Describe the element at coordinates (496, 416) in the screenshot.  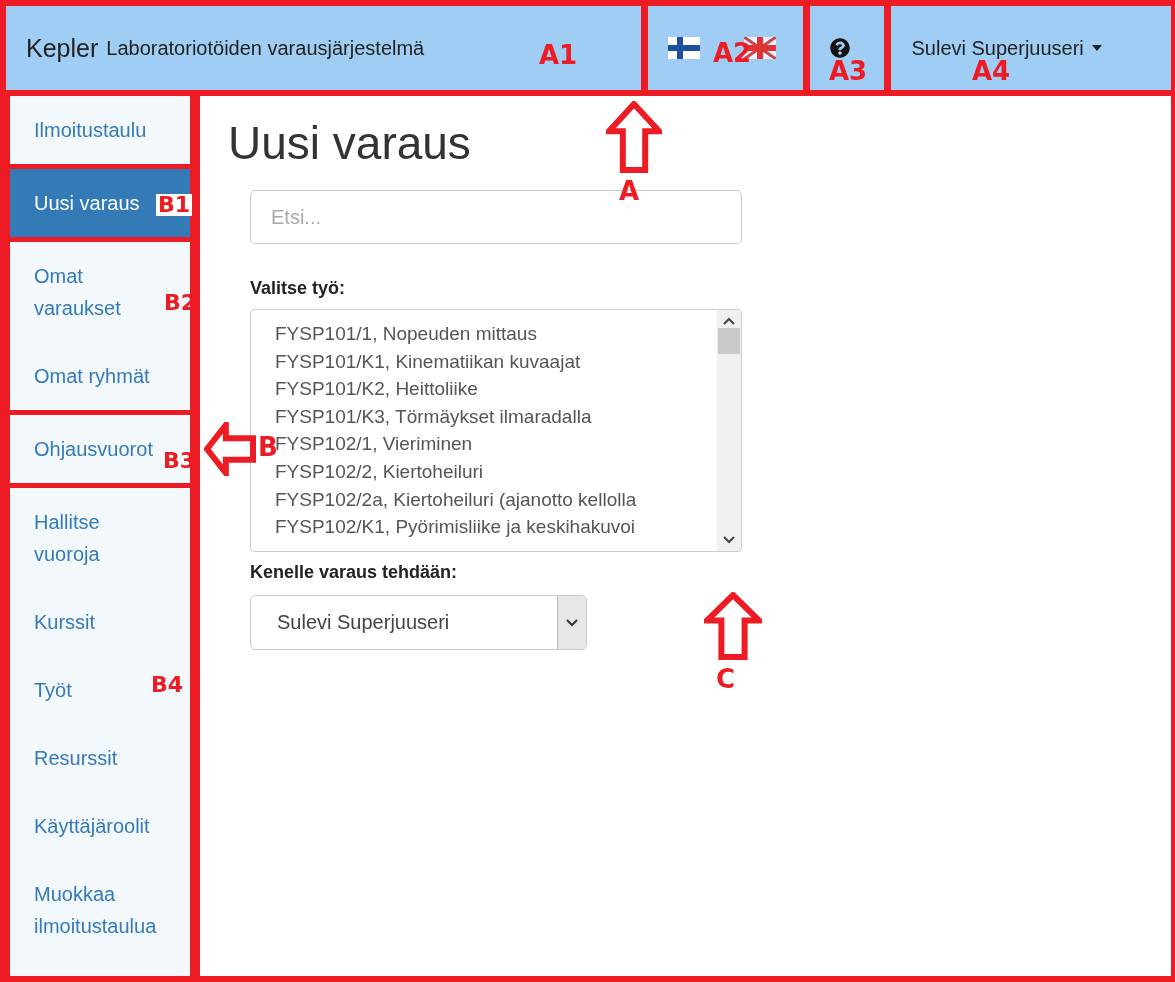
I see `work-option: FYSP101/K3, Törmäykset ilmaradalla` at that location.